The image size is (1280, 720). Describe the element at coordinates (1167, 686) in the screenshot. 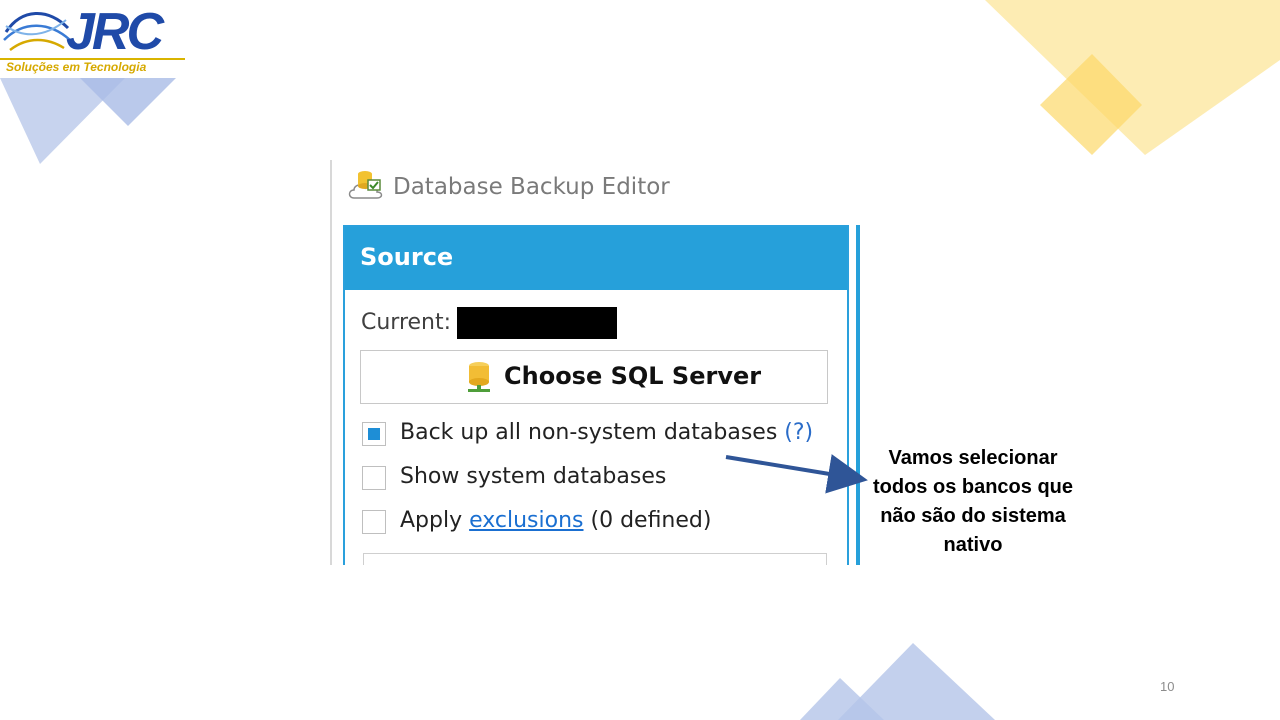

I see `page-number: 10` at that location.